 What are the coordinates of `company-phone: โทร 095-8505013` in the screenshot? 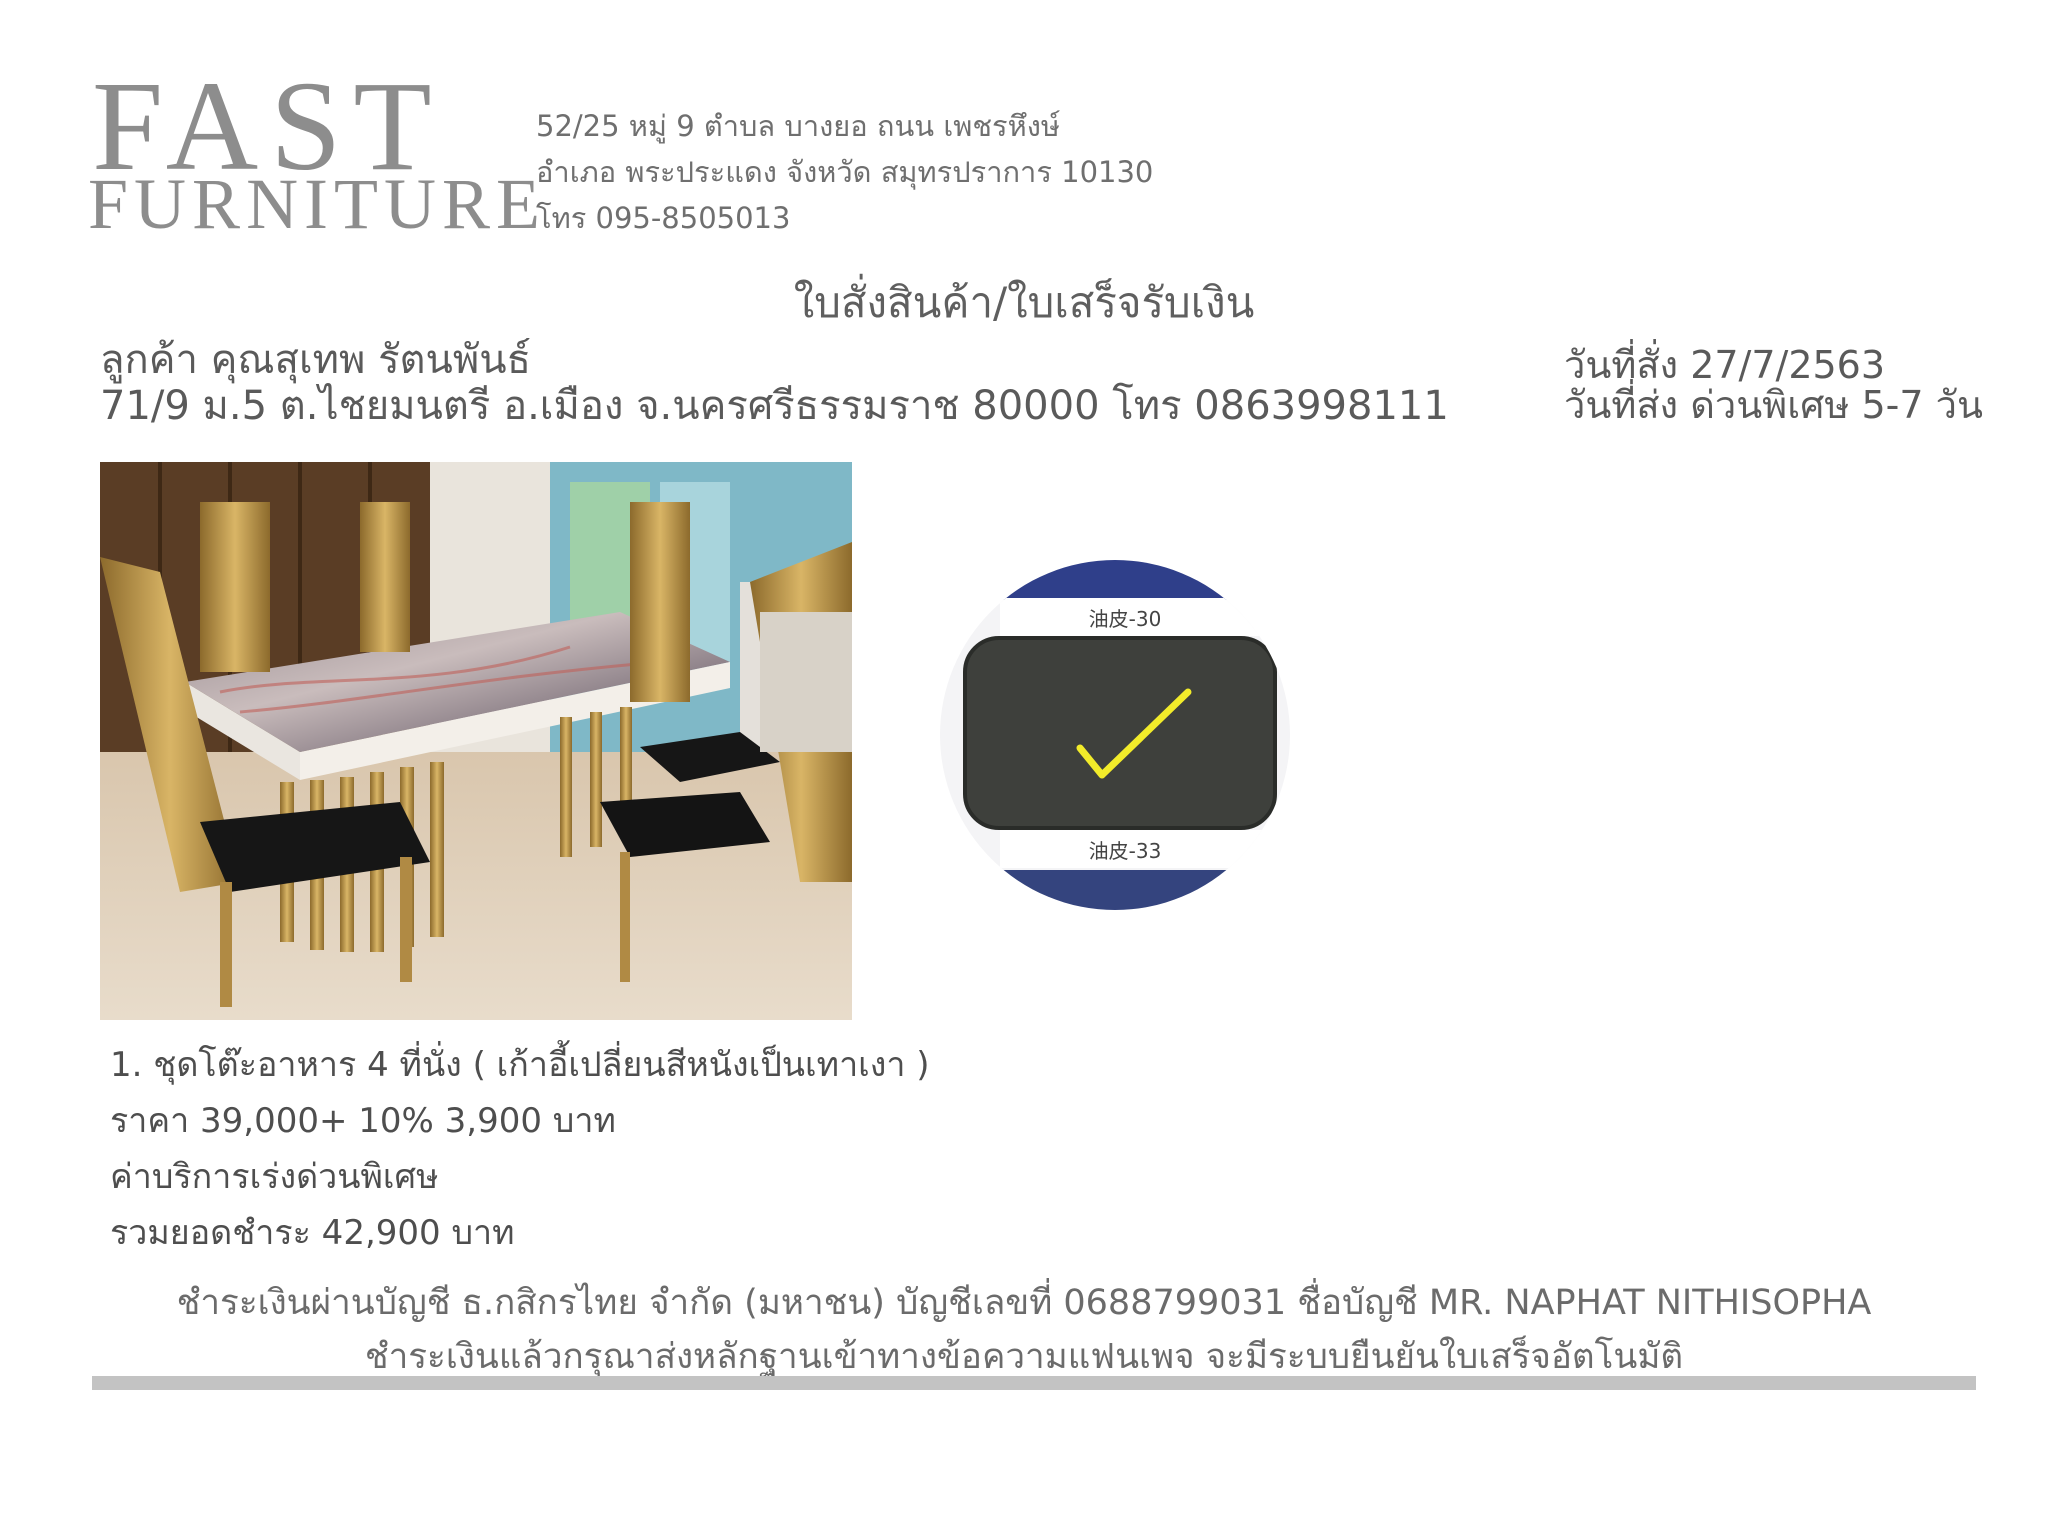 It's located at (663, 218).